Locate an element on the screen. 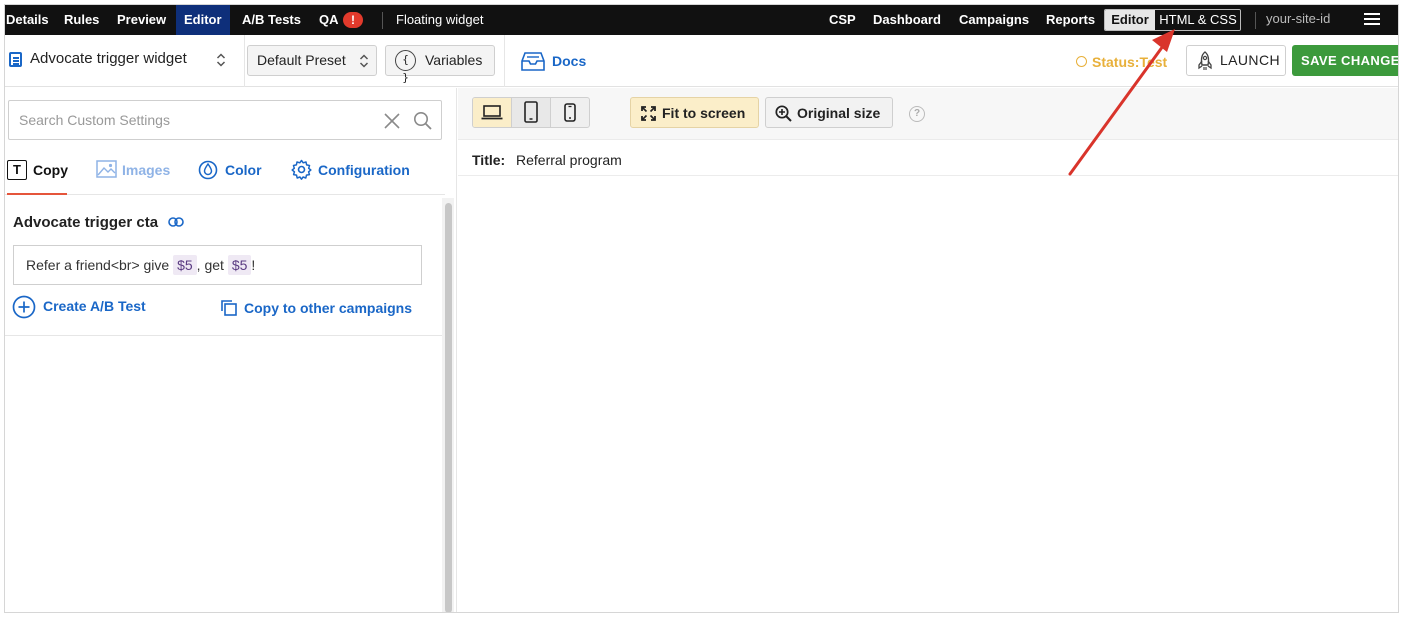 This screenshot has width=1403, height=617. preset-select: Default Preset is located at coordinates (312, 60).